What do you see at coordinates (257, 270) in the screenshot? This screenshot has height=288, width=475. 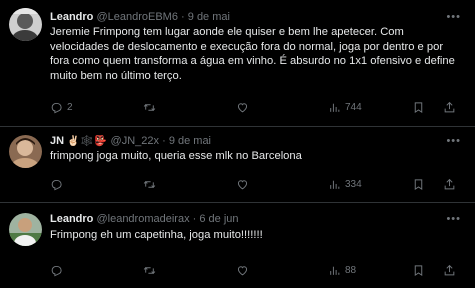 I see `tweet-actions: 88` at bounding box center [257, 270].